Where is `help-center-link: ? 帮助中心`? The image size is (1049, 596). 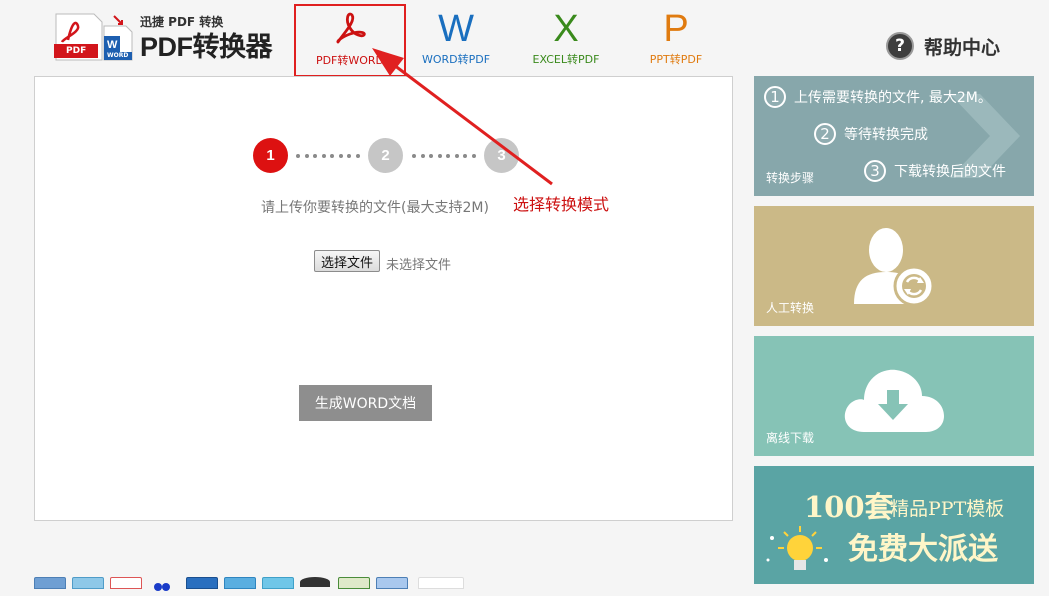
help-center-link: ? 帮助中心 is located at coordinates (943, 46).